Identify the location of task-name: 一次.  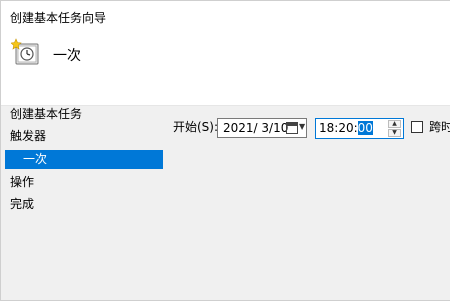
(67, 56).